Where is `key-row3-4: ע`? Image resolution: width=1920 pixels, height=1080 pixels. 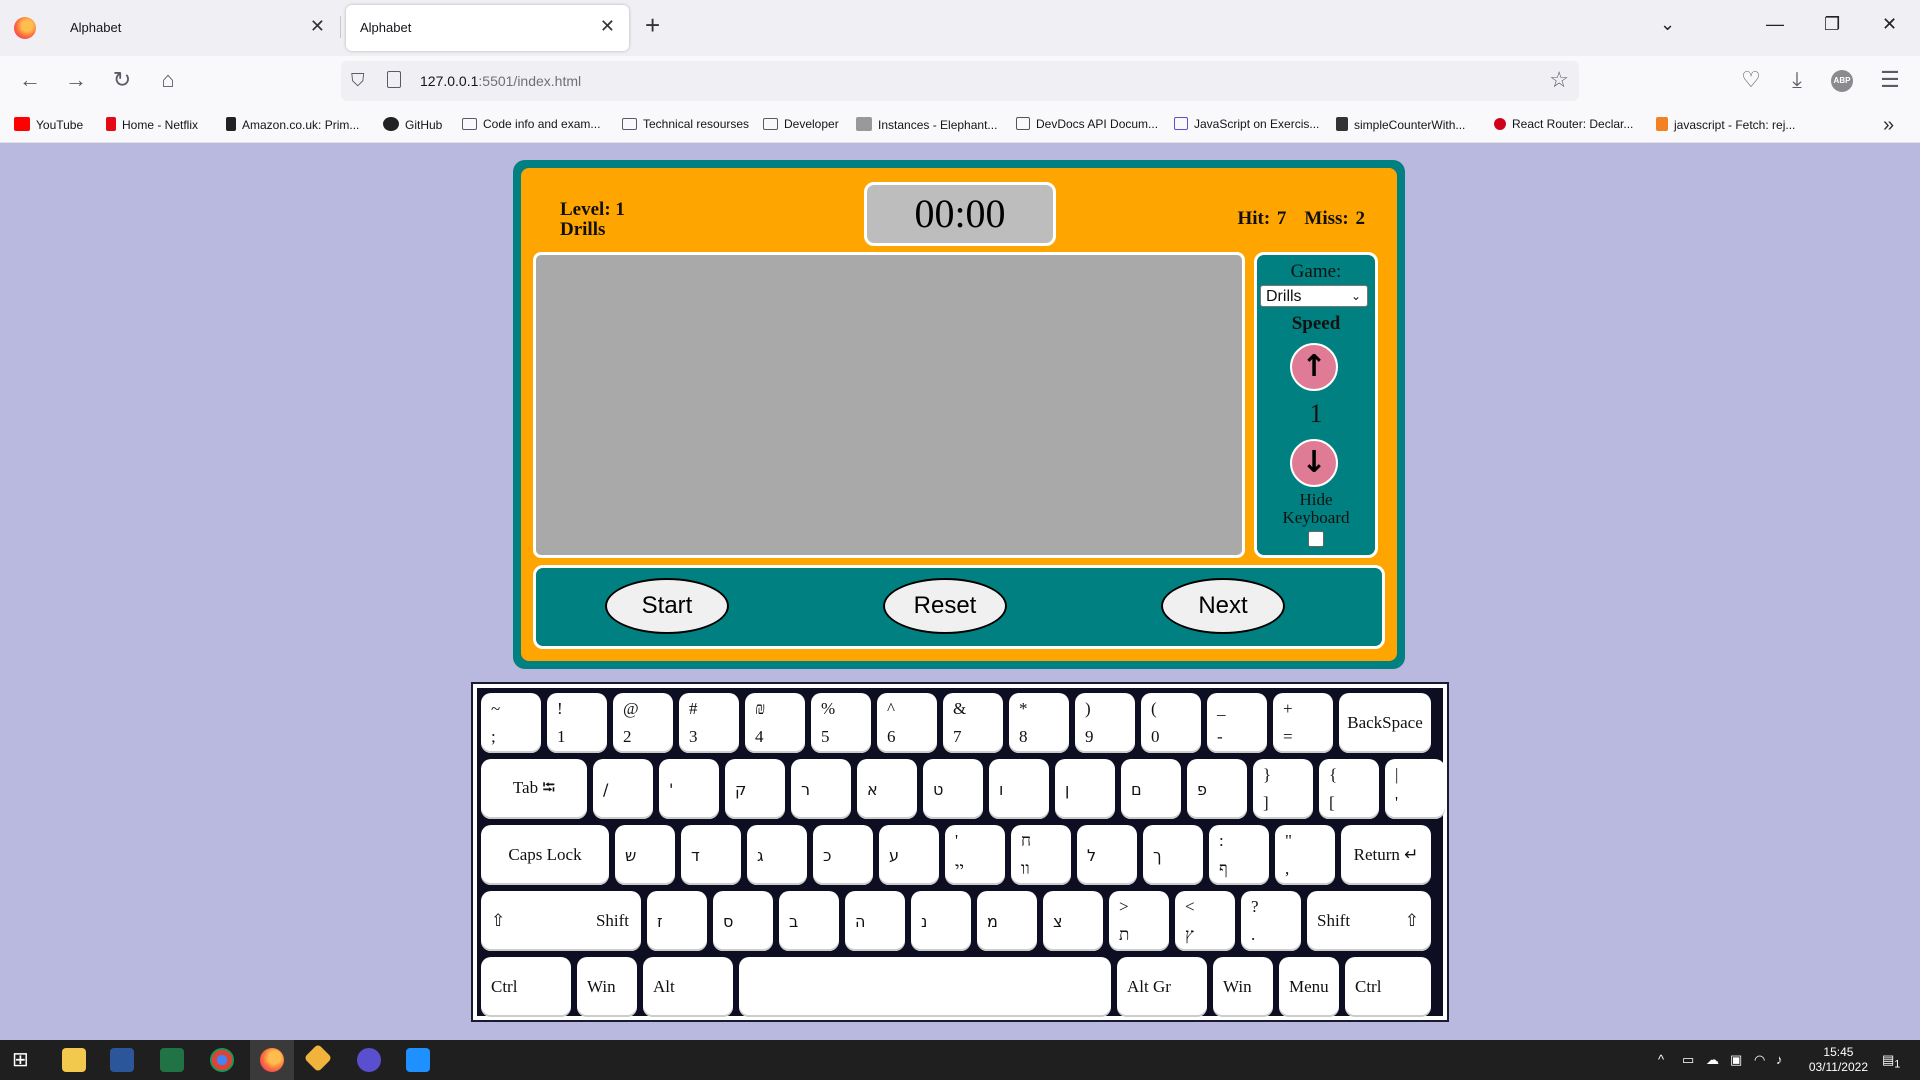 key-row3-4: ע is located at coordinates (909, 855).